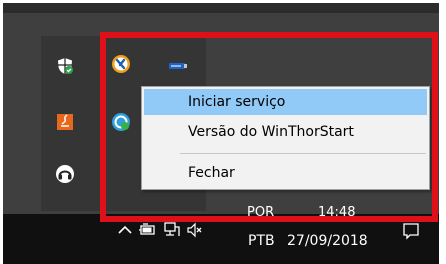 The image size is (446, 264). Describe the element at coordinates (221, 8) in the screenshot. I see `desktop-top-strip` at that location.